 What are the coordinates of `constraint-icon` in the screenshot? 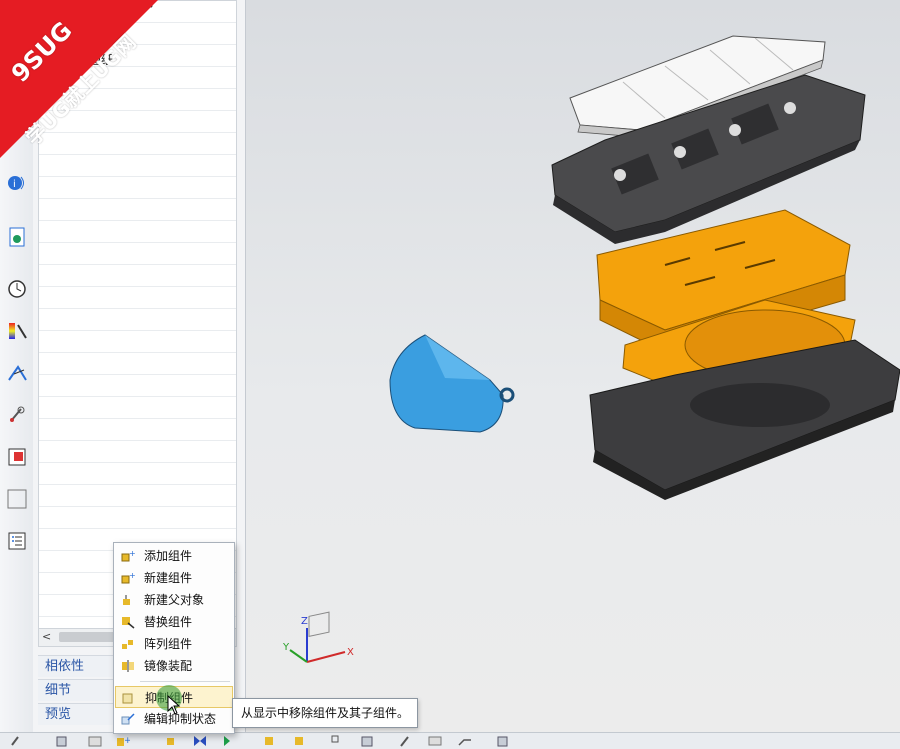 It's located at (200, 741).